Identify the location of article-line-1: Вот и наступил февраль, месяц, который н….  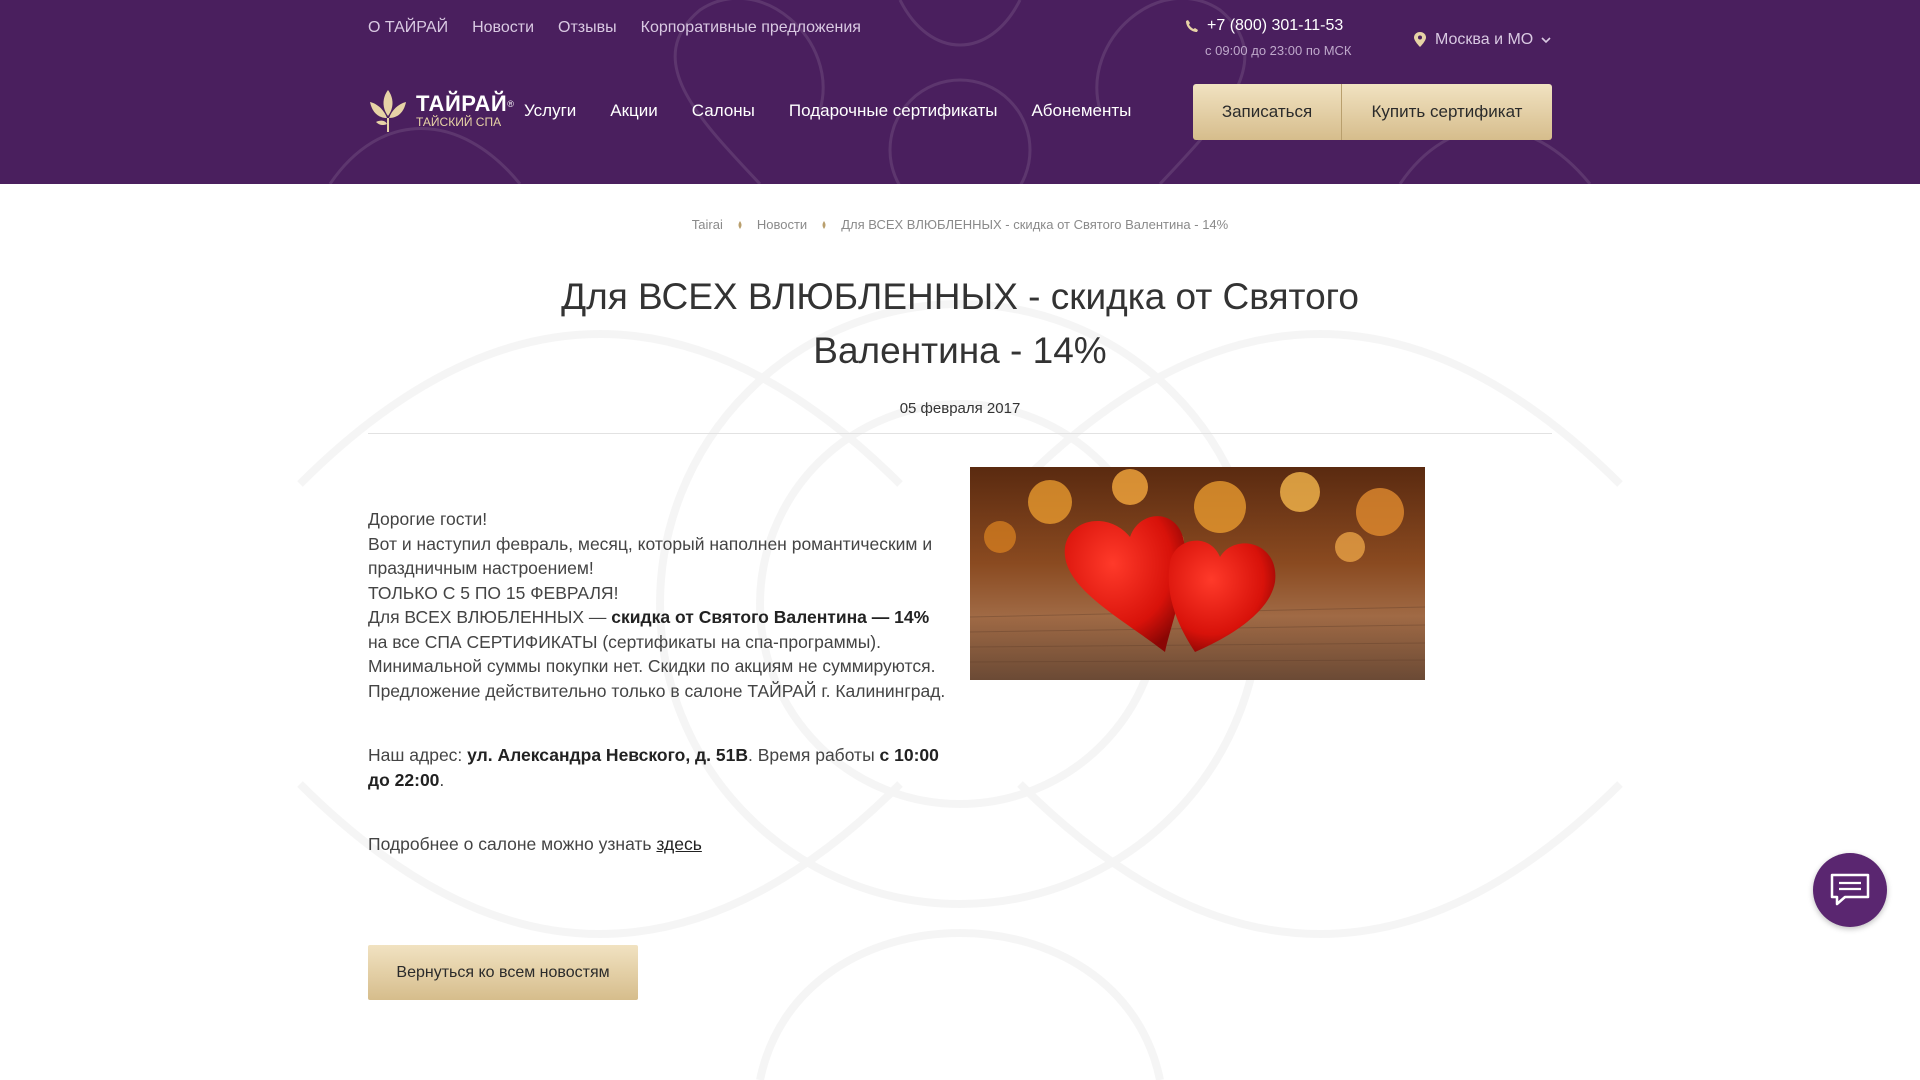
(650, 556).